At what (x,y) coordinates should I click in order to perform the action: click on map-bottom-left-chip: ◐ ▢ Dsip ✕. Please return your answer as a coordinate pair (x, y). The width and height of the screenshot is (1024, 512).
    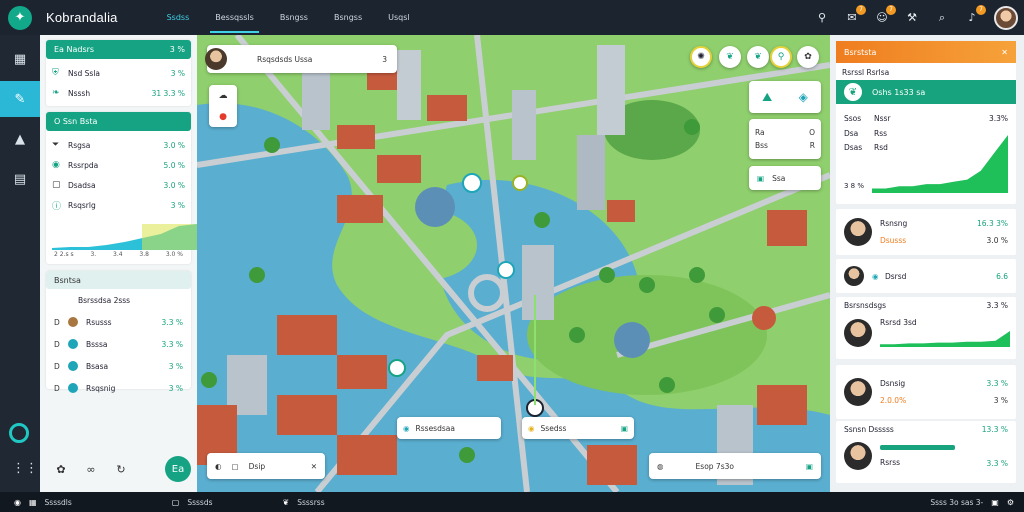
    Looking at the image, I should click on (266, 466).